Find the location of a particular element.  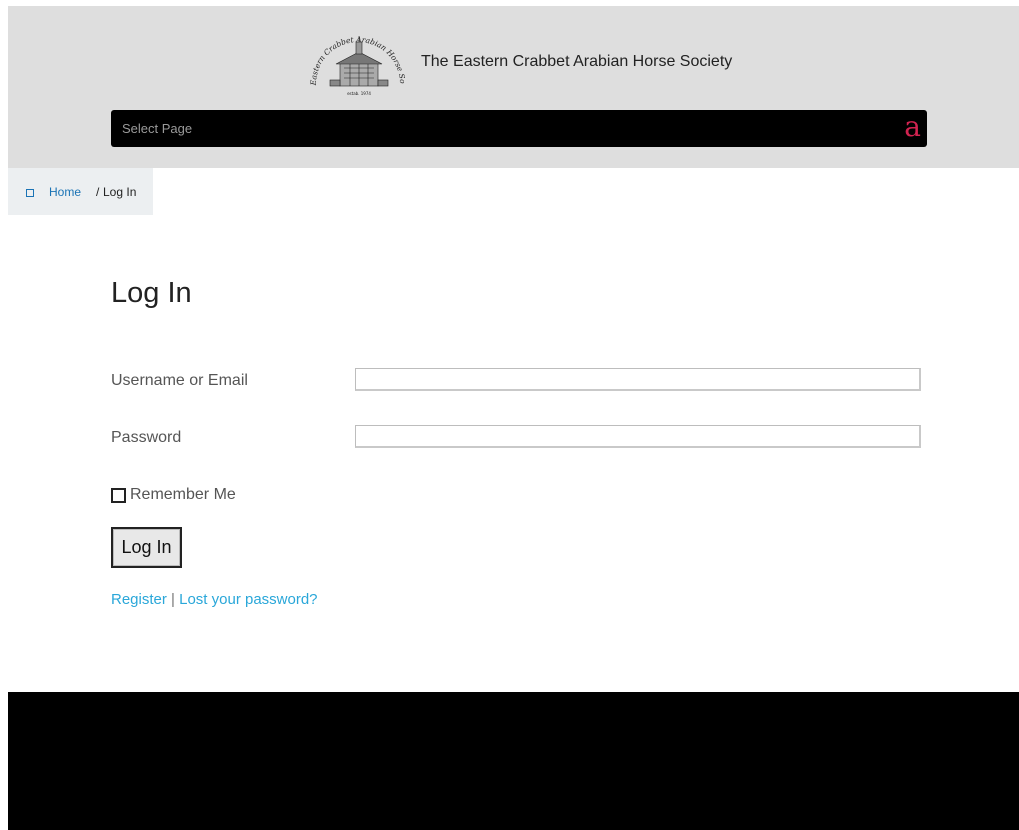

page-title: Log In is located at coordinates (151, 293).